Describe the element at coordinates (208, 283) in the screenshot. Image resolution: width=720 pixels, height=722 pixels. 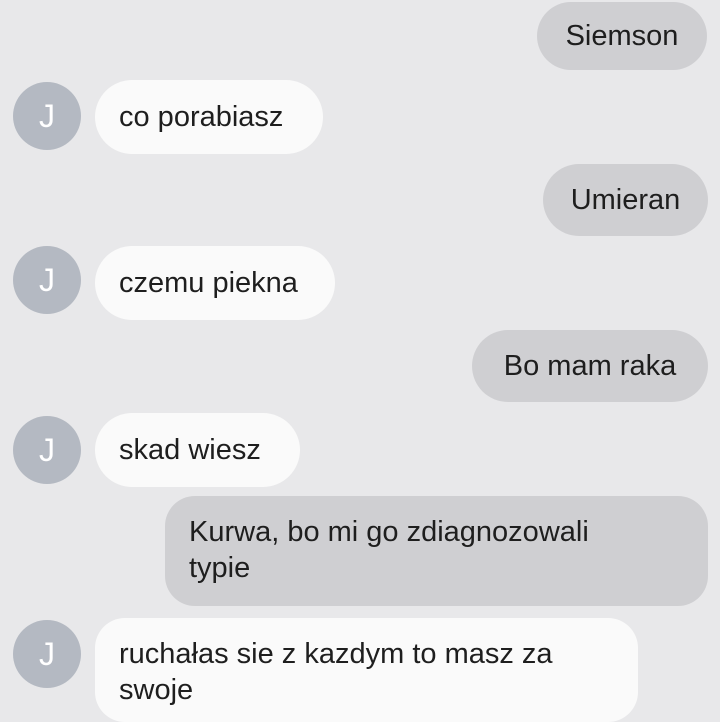
I see `message-text: czemu piekna` at that location.